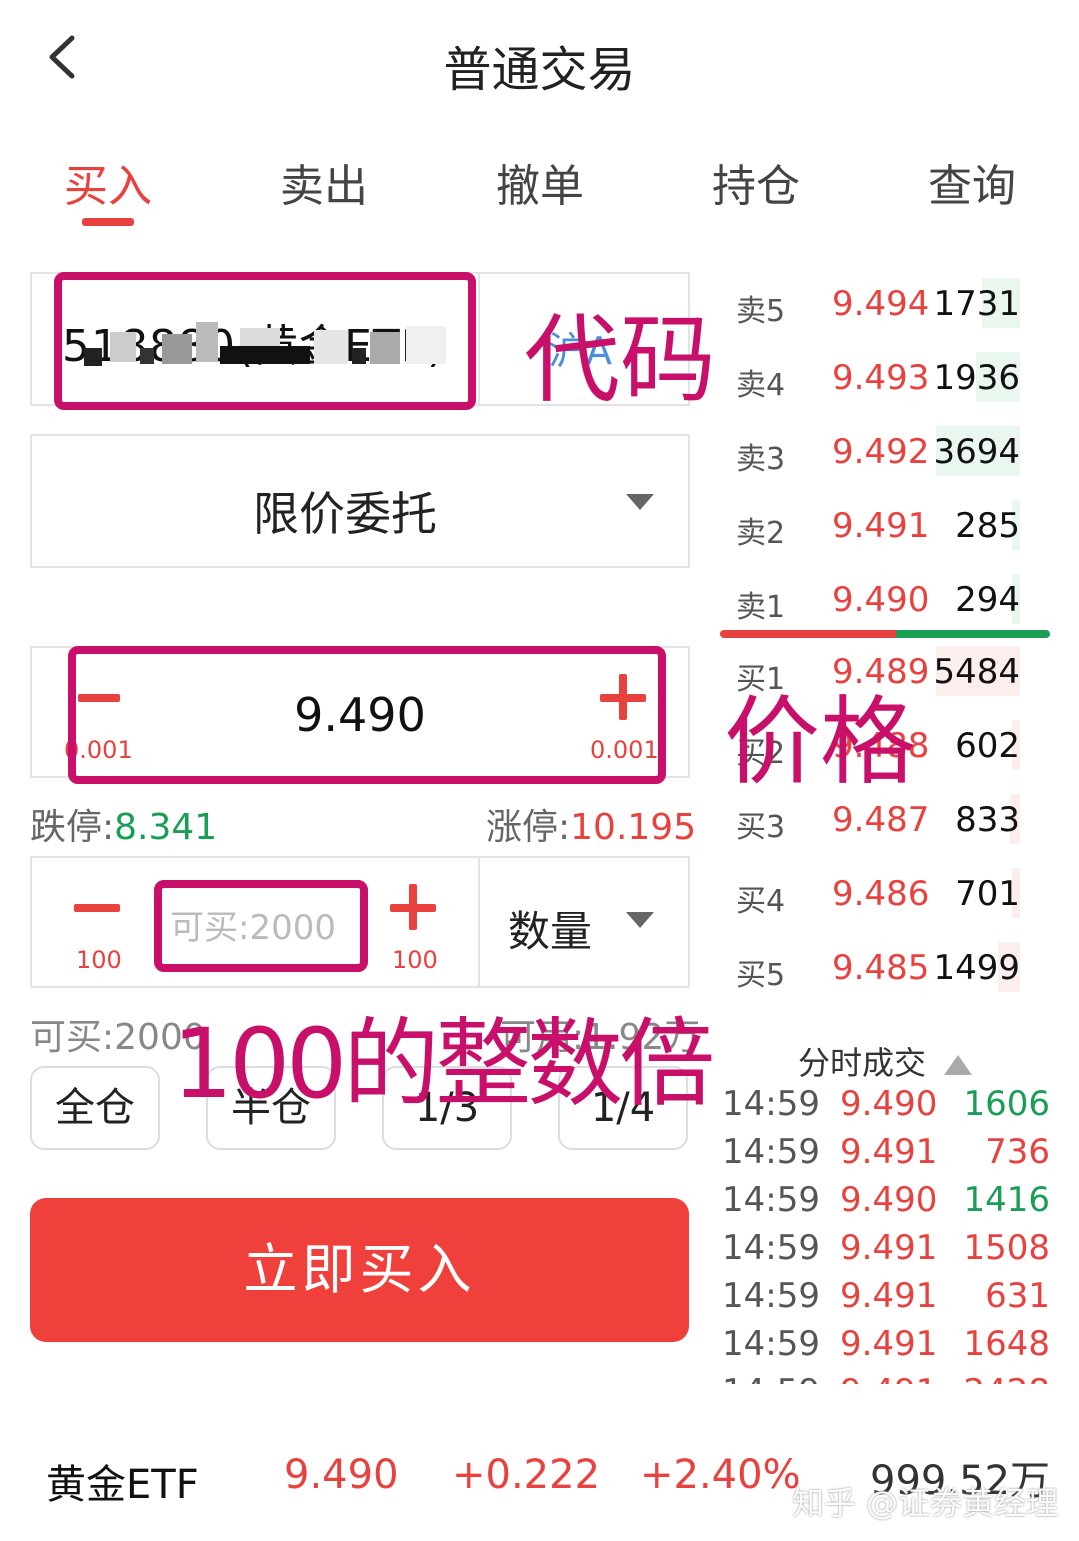 This screenshot has height=1541, width=1079. Describe the element at coordinates (1006, 1104) in the screenshot. I see `tick-volume: 1606` at that location.